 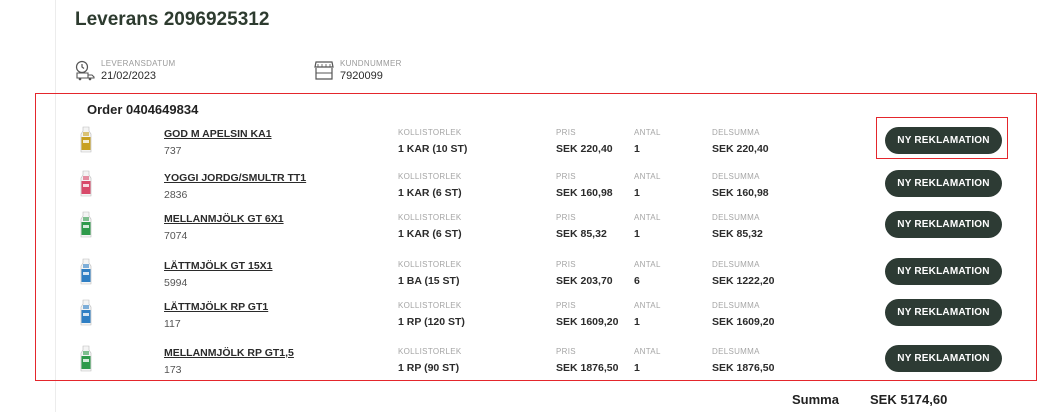 I want to click on price: PRIS SEK 203,70, so click(x=584, y=273).